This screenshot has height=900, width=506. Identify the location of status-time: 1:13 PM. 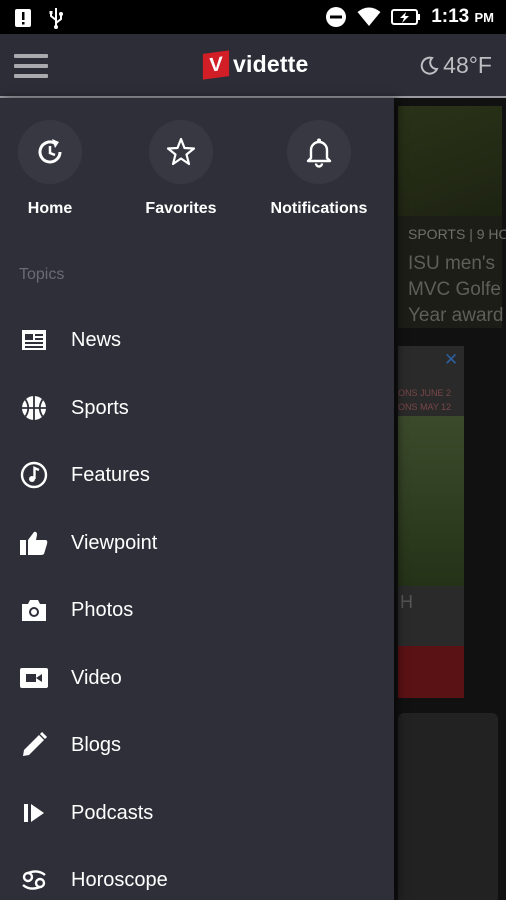
(462, 17).